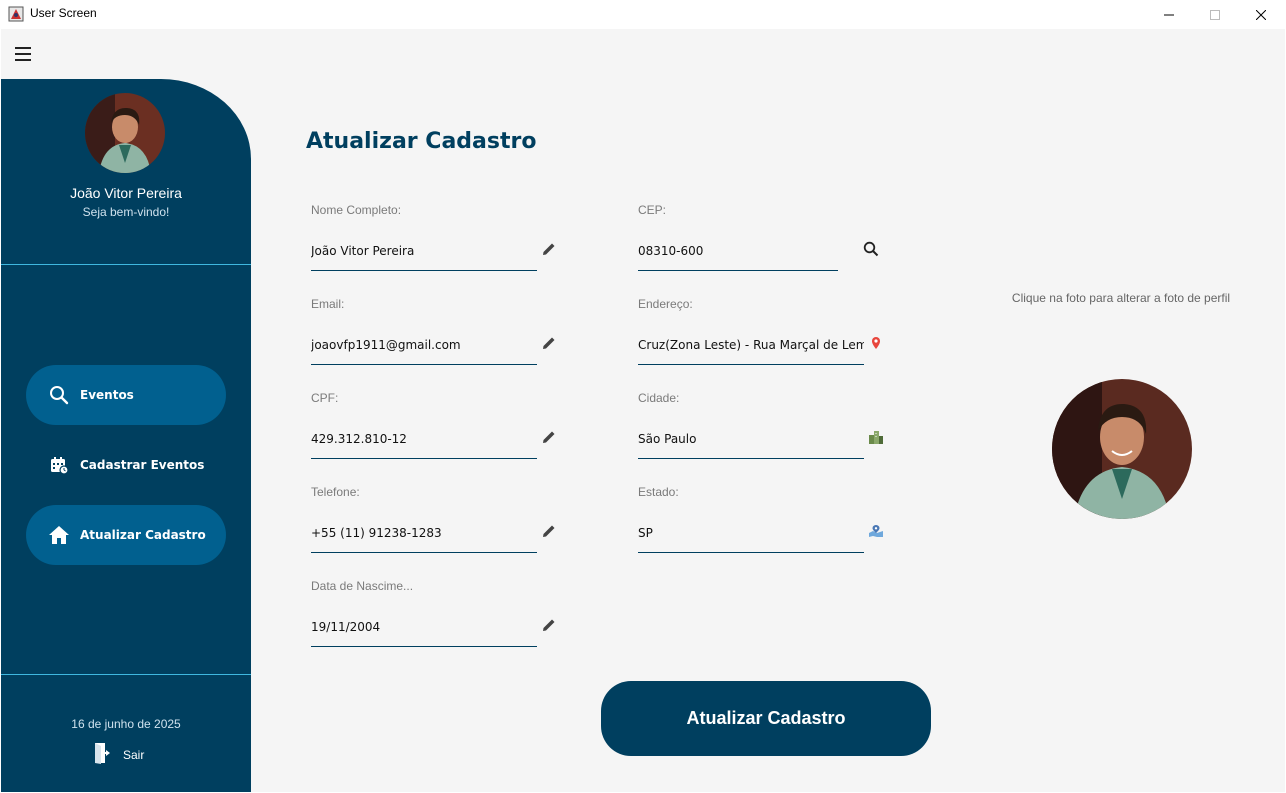 The image size is (1286, 793). What do you see at coordinates (424, 533) in the screenshot?
I see `telefone-field` at bounding box center [424, 533].